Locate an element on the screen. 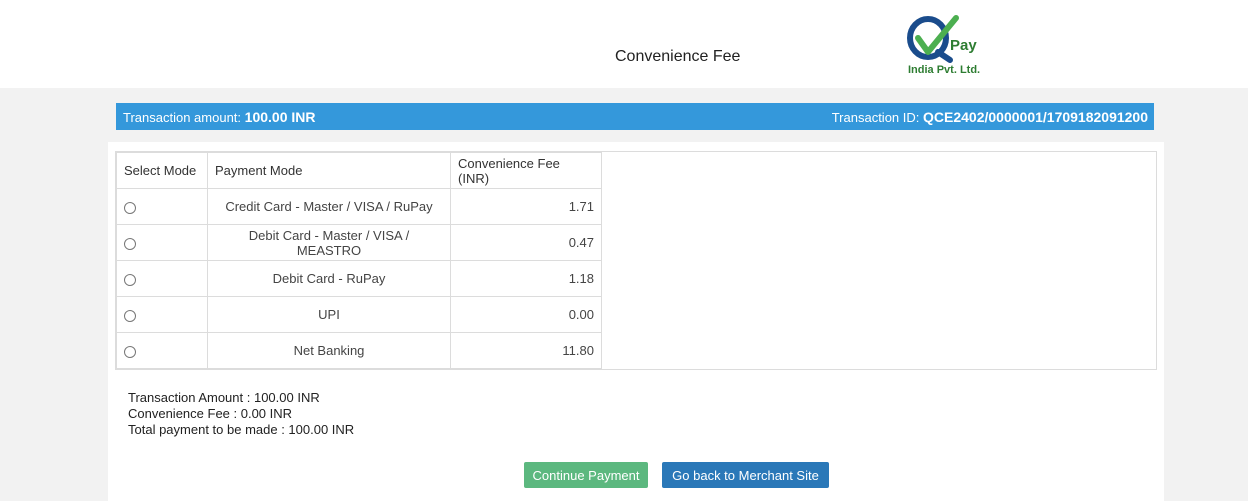 This screenshot has width=1248, height=501. transaction-id-label: Transaction ID: is located at coordinates (875, 117).